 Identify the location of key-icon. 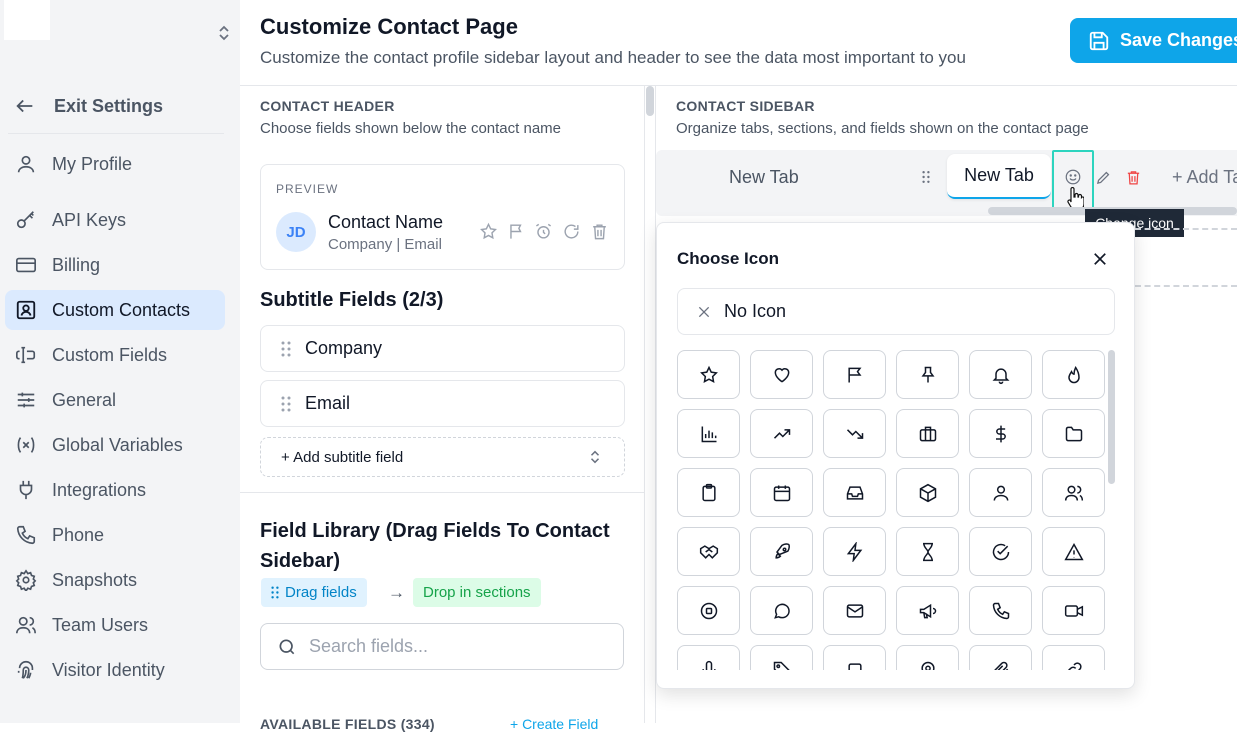
(26, 220).